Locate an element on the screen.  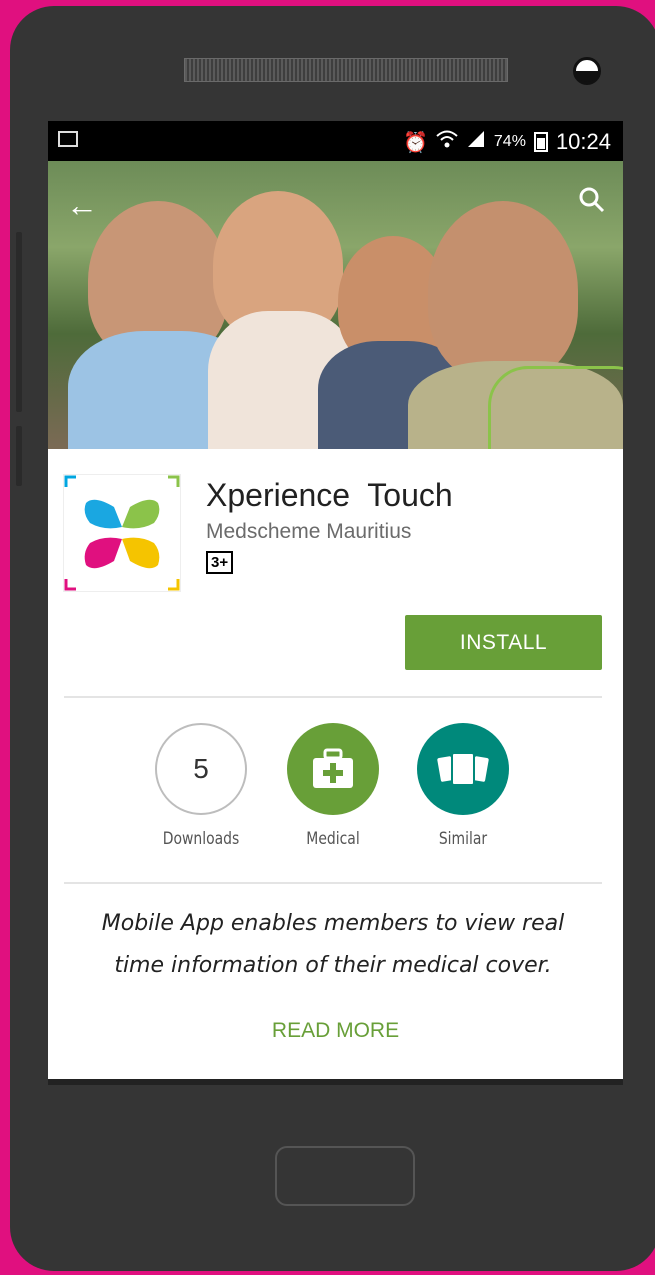
downloads-label: Downloads is located at coordinates (201, 839).